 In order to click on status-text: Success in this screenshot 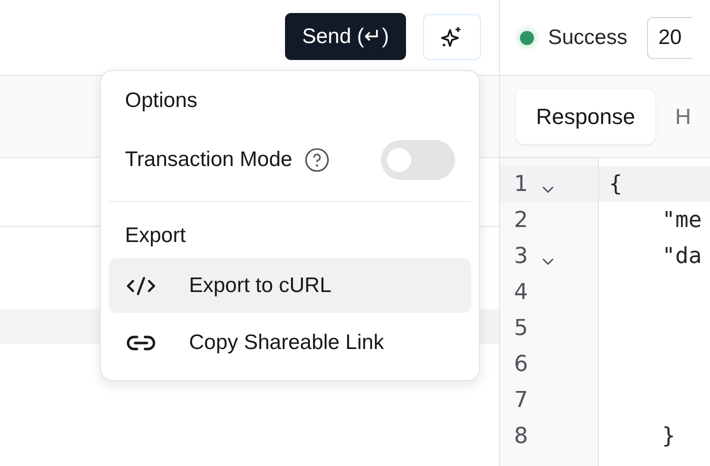, I will do `click(588, 38)`.